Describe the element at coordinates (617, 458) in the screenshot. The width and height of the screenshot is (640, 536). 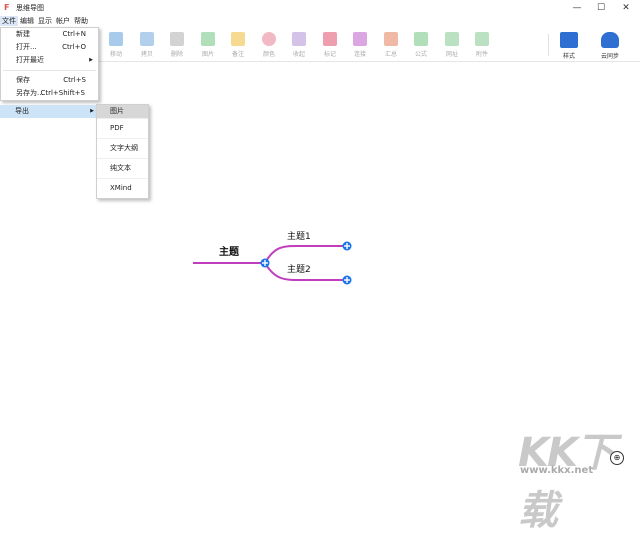
I see `zoom-icon: ⊕` at that location.